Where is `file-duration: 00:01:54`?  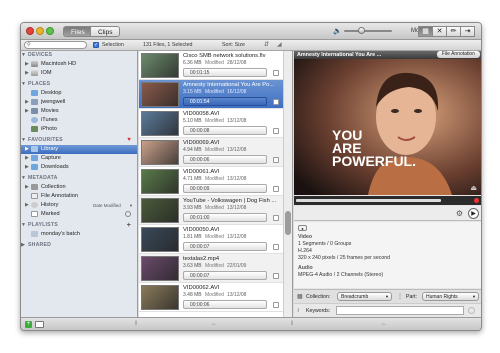 file-duration: 00:01:54 is located at coordinates (225, 101).